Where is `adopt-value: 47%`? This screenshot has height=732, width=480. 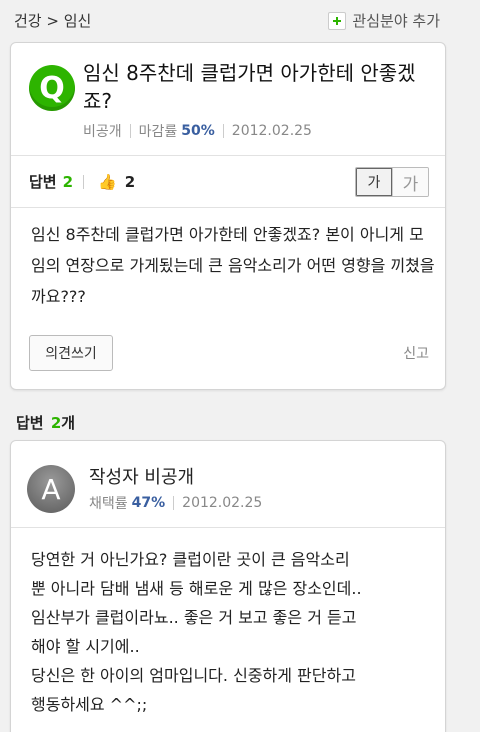
adopt-value: 47% is located at coordinates (148, 503).